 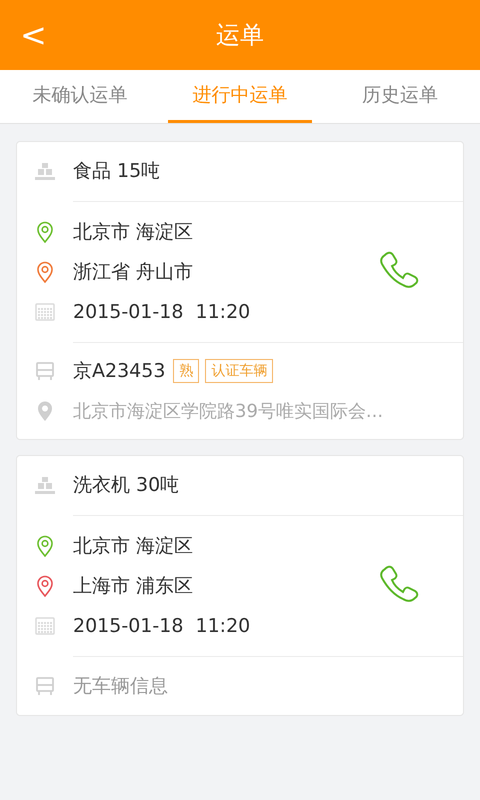 What do you see at coordinates (119, 371) in the screenshot?
I see `plate-number: 京A23453` at bounding box center [119, 371].